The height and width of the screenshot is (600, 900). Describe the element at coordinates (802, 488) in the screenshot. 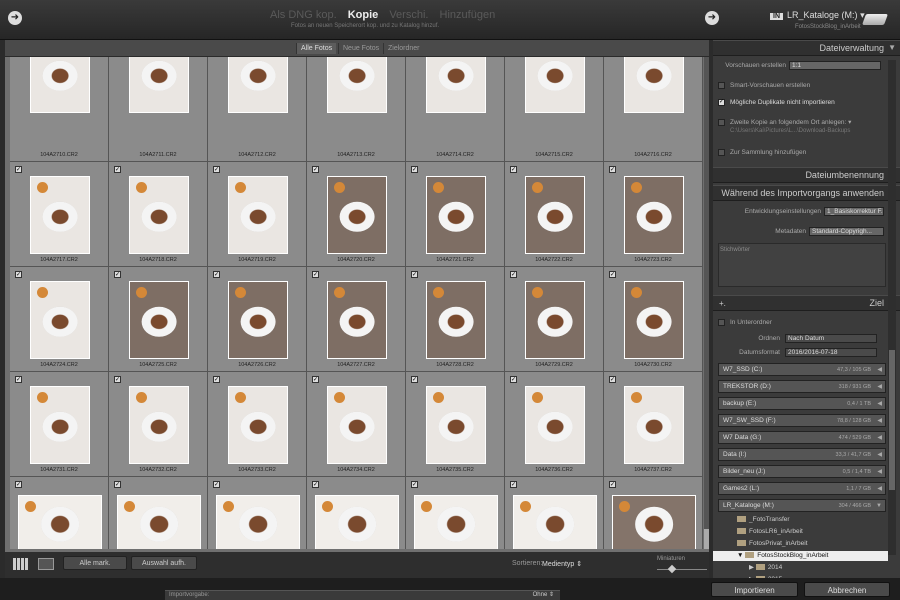

I see `drive-item: Games2 (L:) 1,1 / 7 GB ◀` at that location.